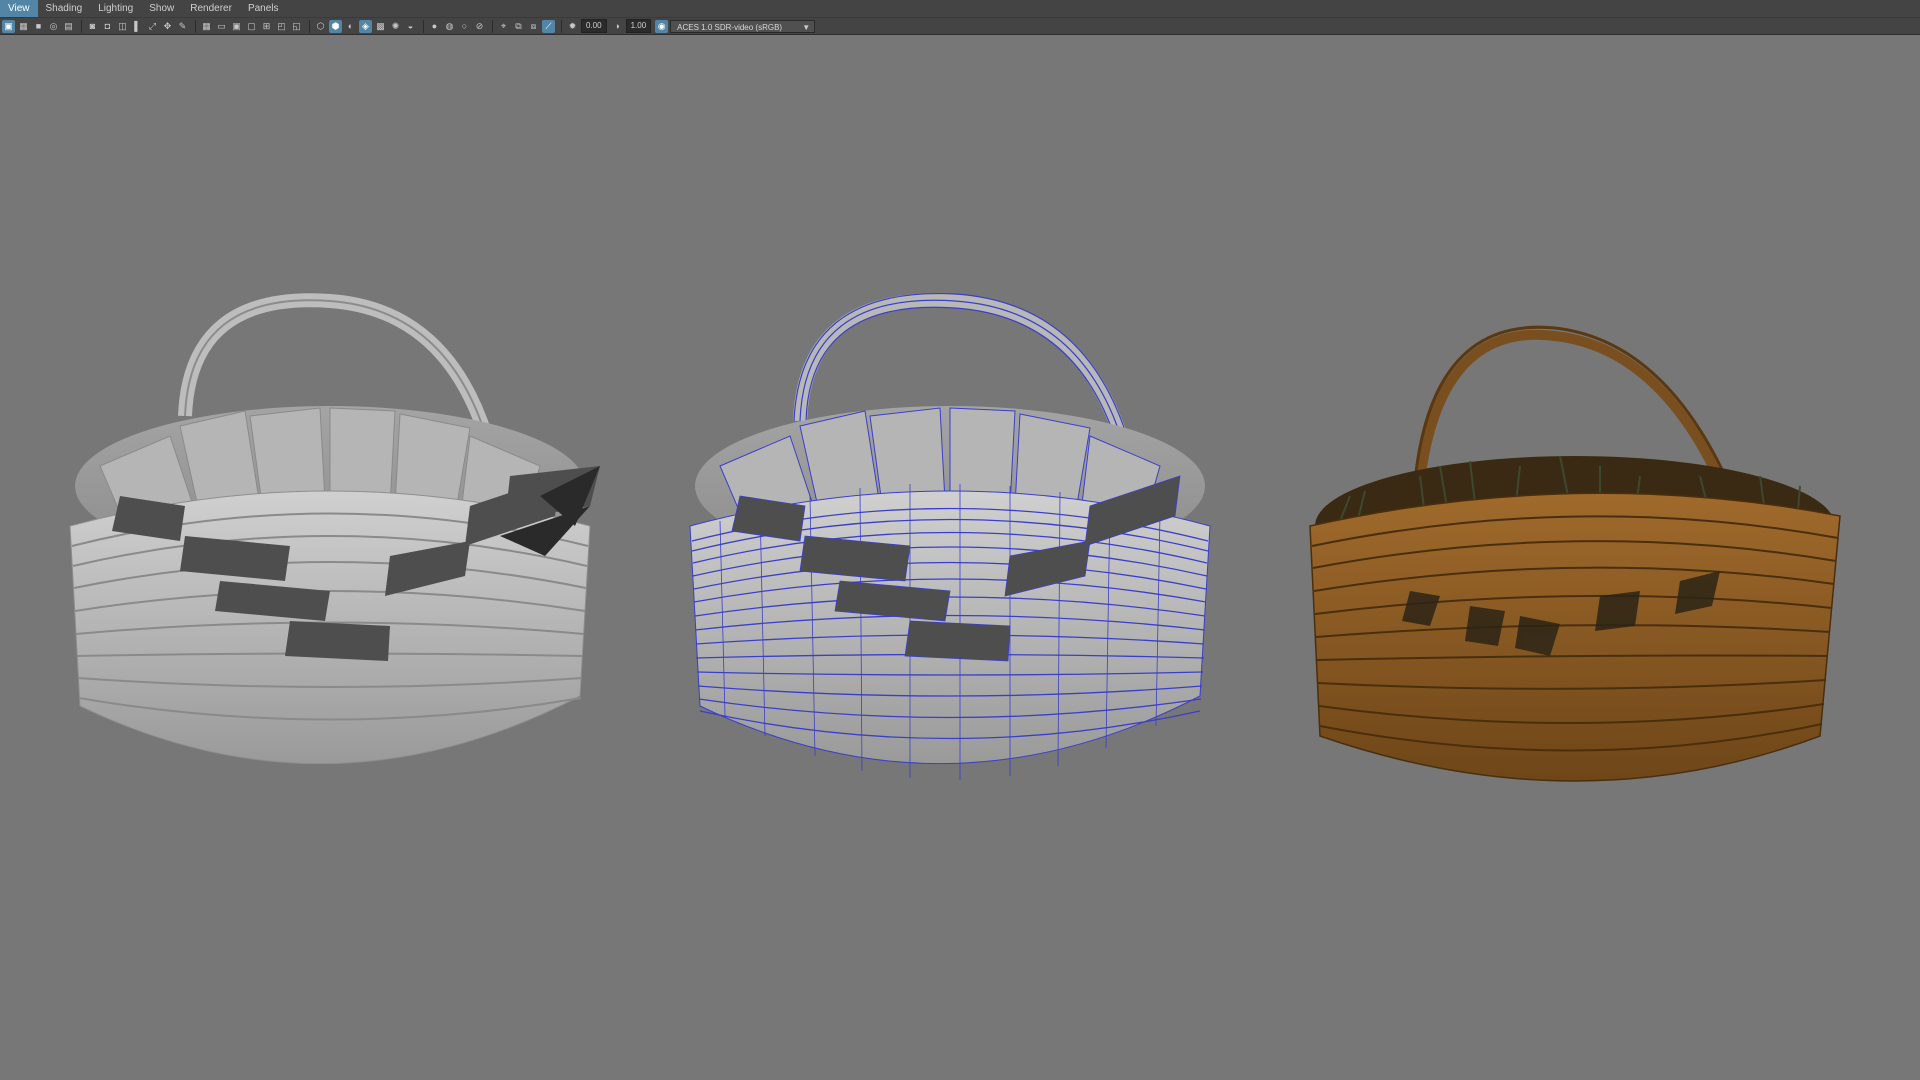  Describe the element at coordinates (350, 26) in the screenshot. I see `use-default-material-icon: ◐` at that location.